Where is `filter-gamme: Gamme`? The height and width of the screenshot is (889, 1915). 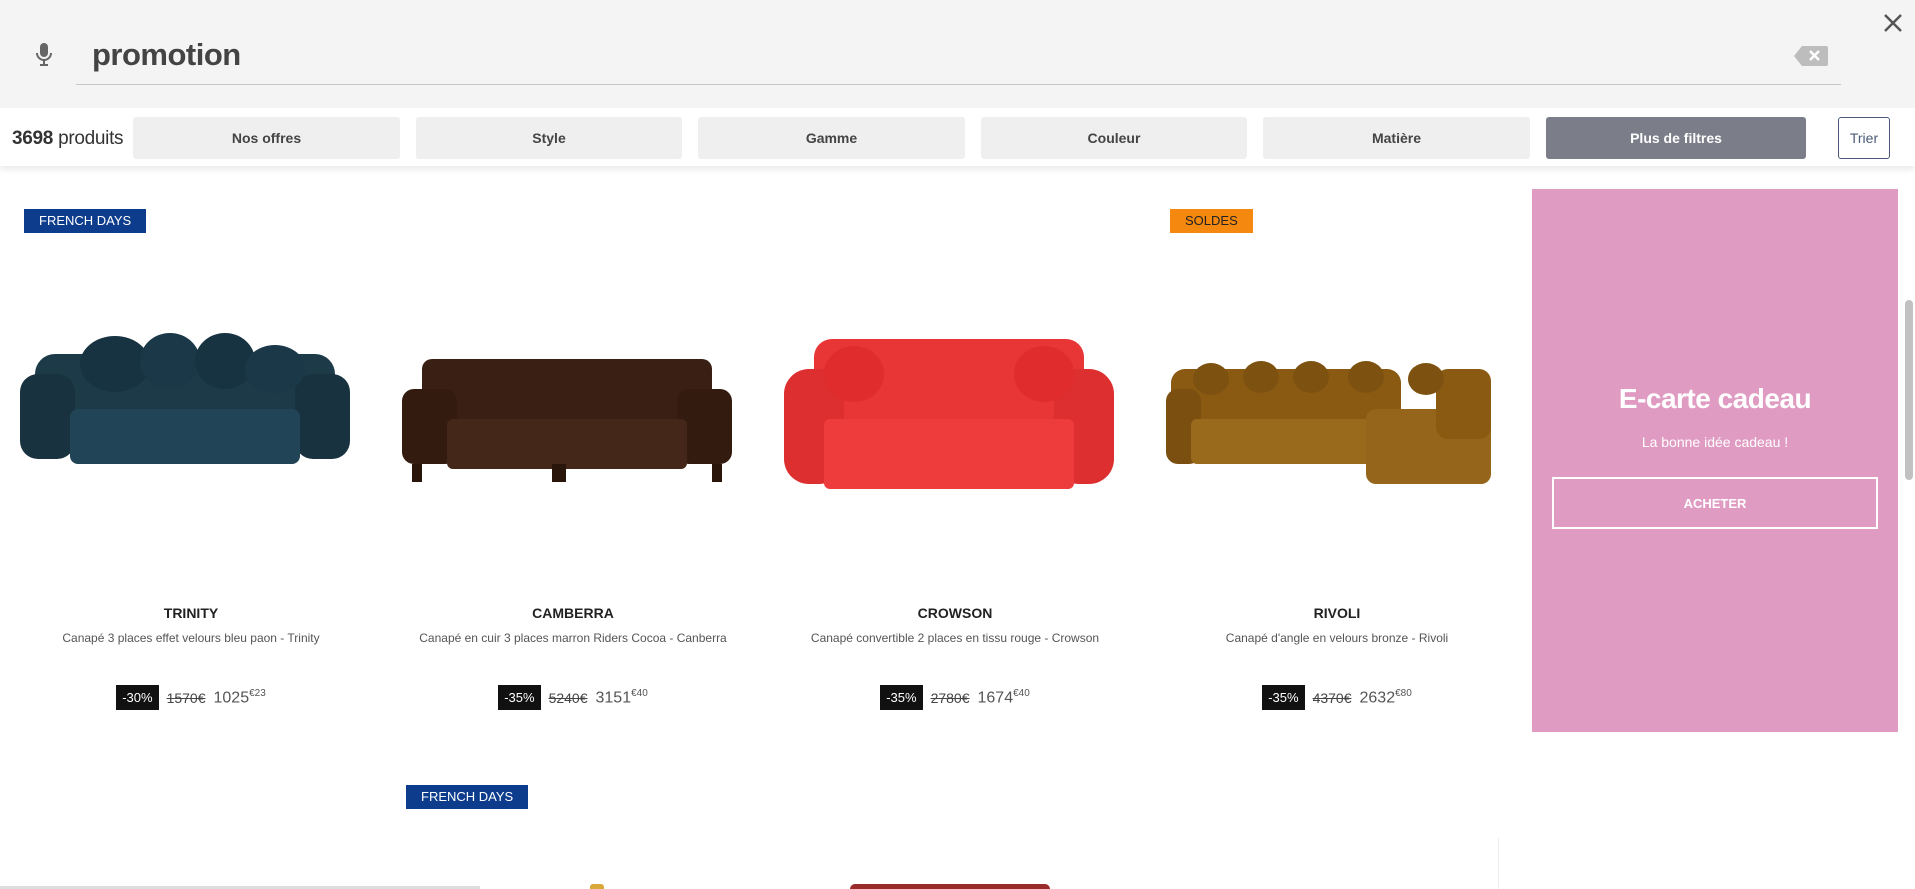
filter-gamme: Gamme is located at coordinates (831, 138).